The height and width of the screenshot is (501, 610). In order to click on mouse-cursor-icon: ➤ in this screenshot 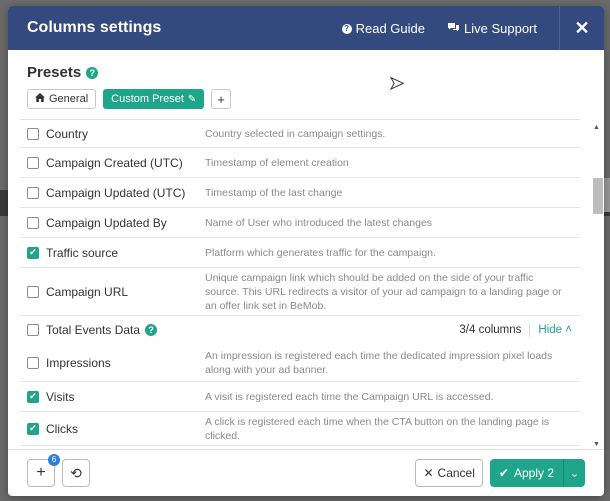, I will do `click(396, 83)`.